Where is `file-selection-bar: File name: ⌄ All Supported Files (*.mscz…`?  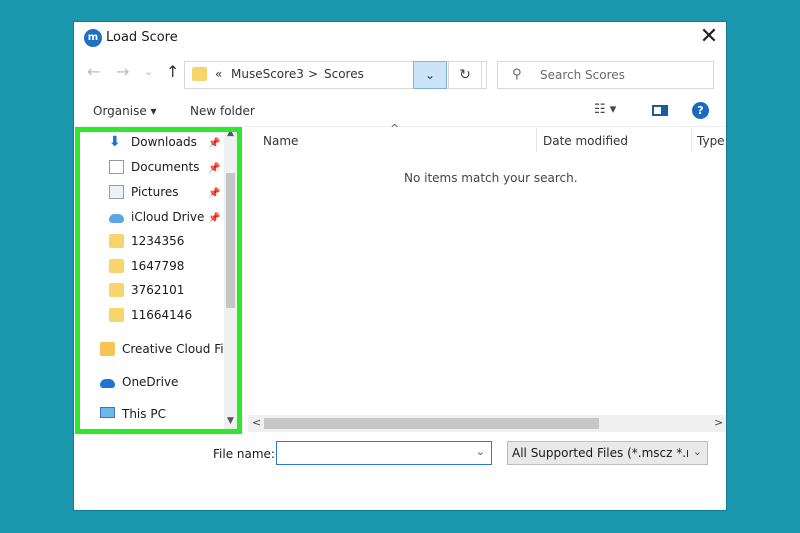 file-selection-bar: File name: ⌄ All Supported Files (*.mscz… is located at coordinates (400, 452).